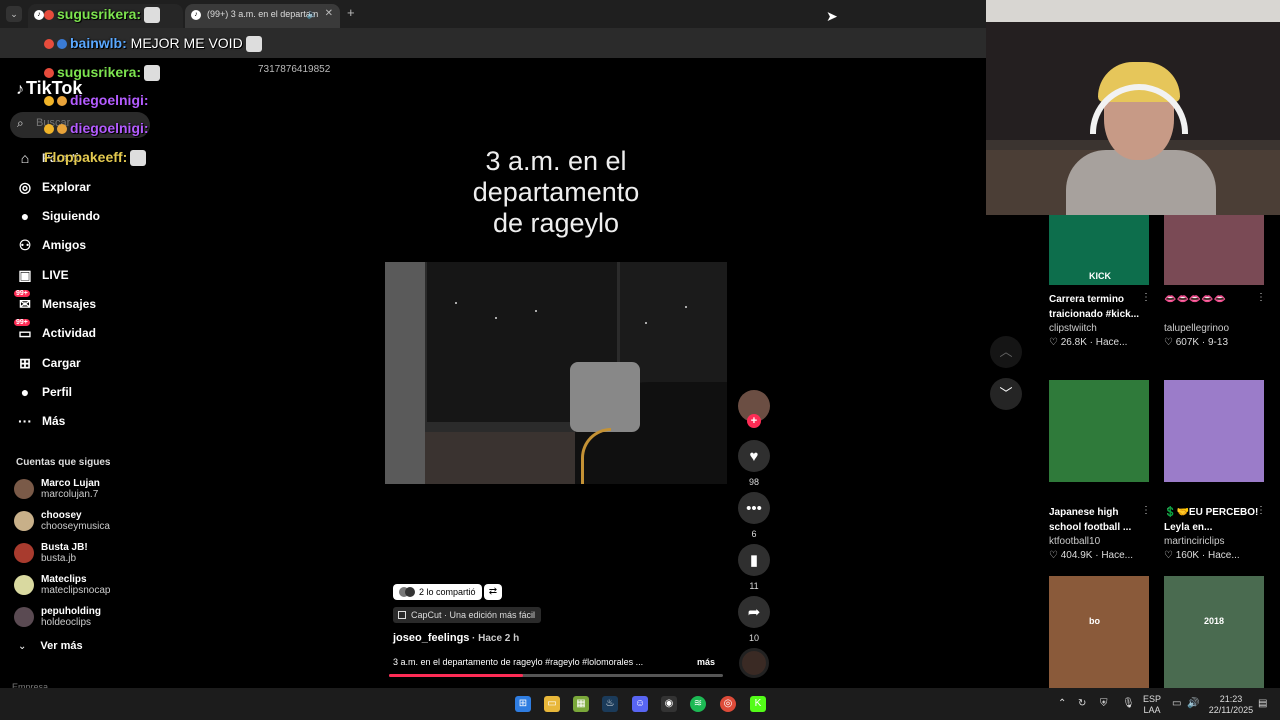 Image resolution: width=1280 pixels, height=720 pixels. Describe the element at coordinates (728, 704) in the screenshot. I see `chrome-icon: ◎` at that location.